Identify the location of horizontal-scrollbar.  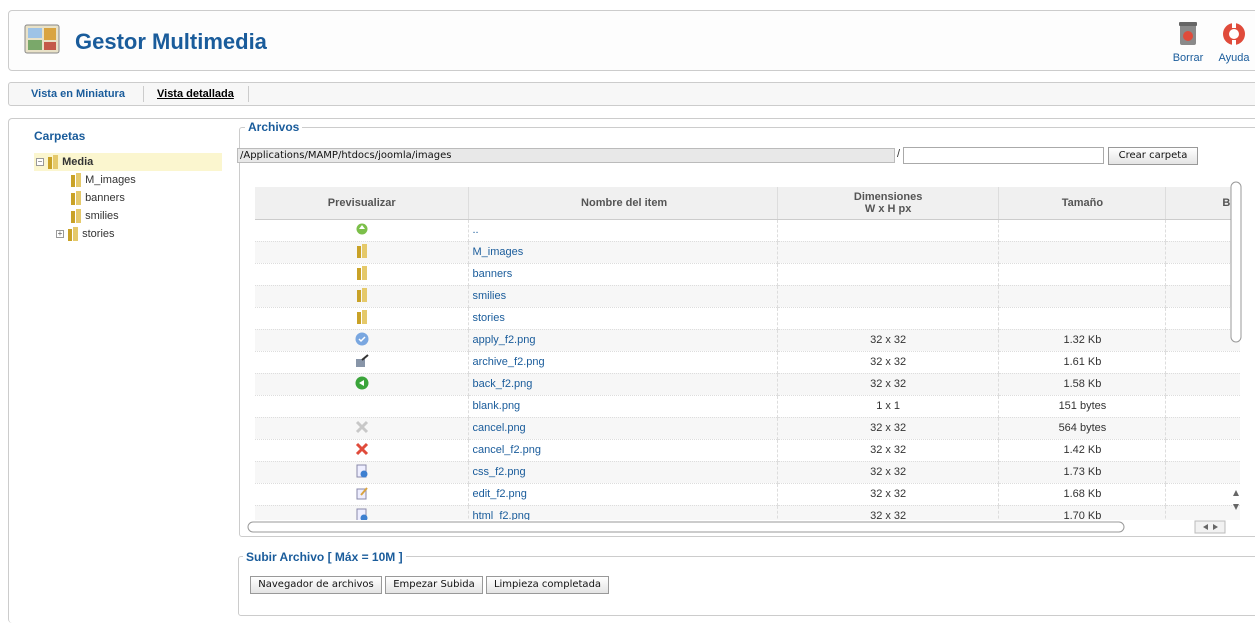
(737, 527).